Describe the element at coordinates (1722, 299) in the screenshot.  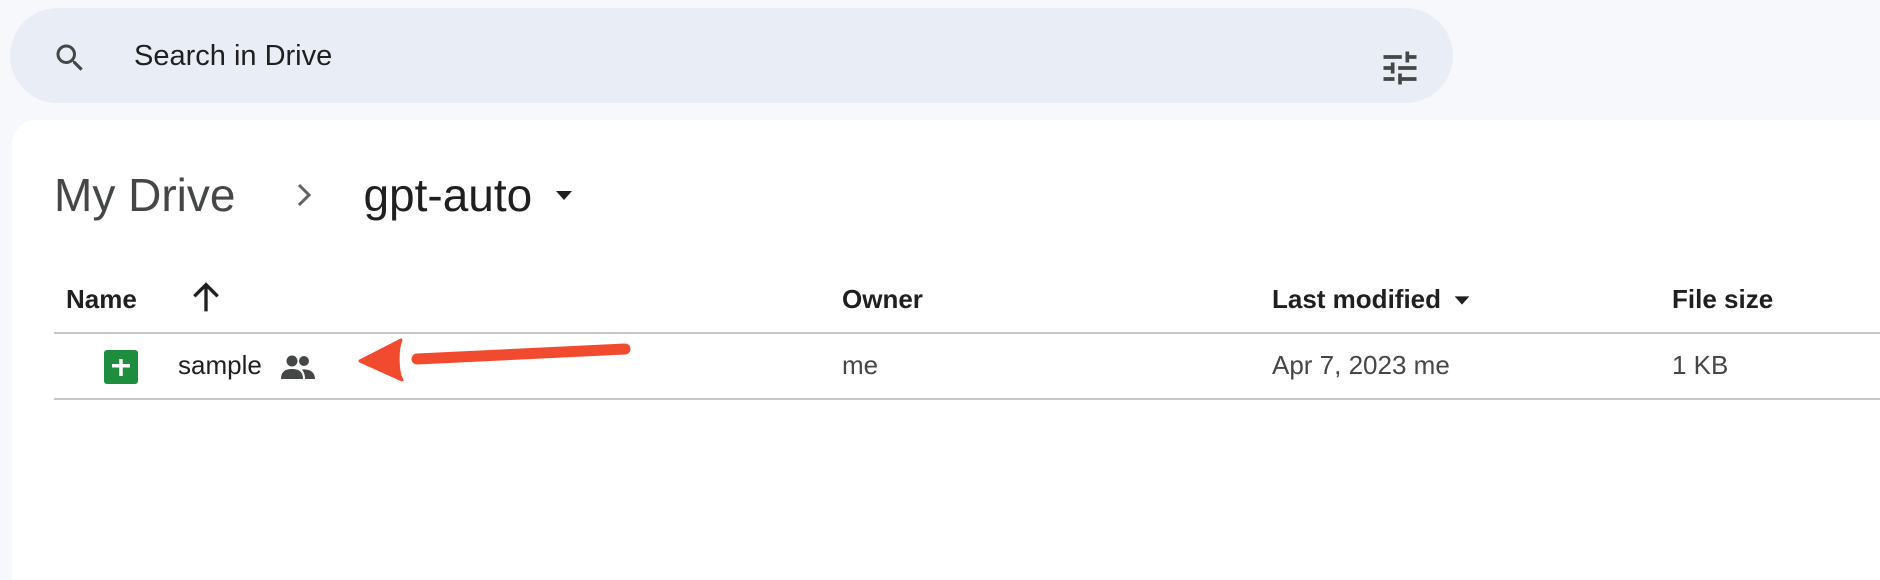
I see `column-header-file-size: File size` at that location.